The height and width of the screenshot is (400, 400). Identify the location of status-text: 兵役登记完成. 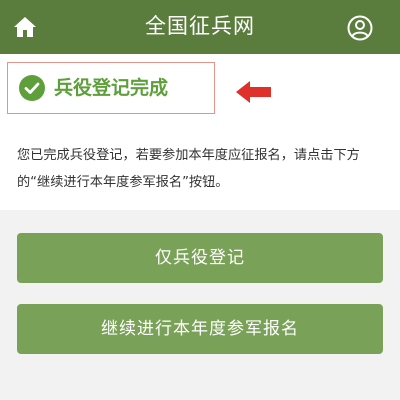
(111, 88).